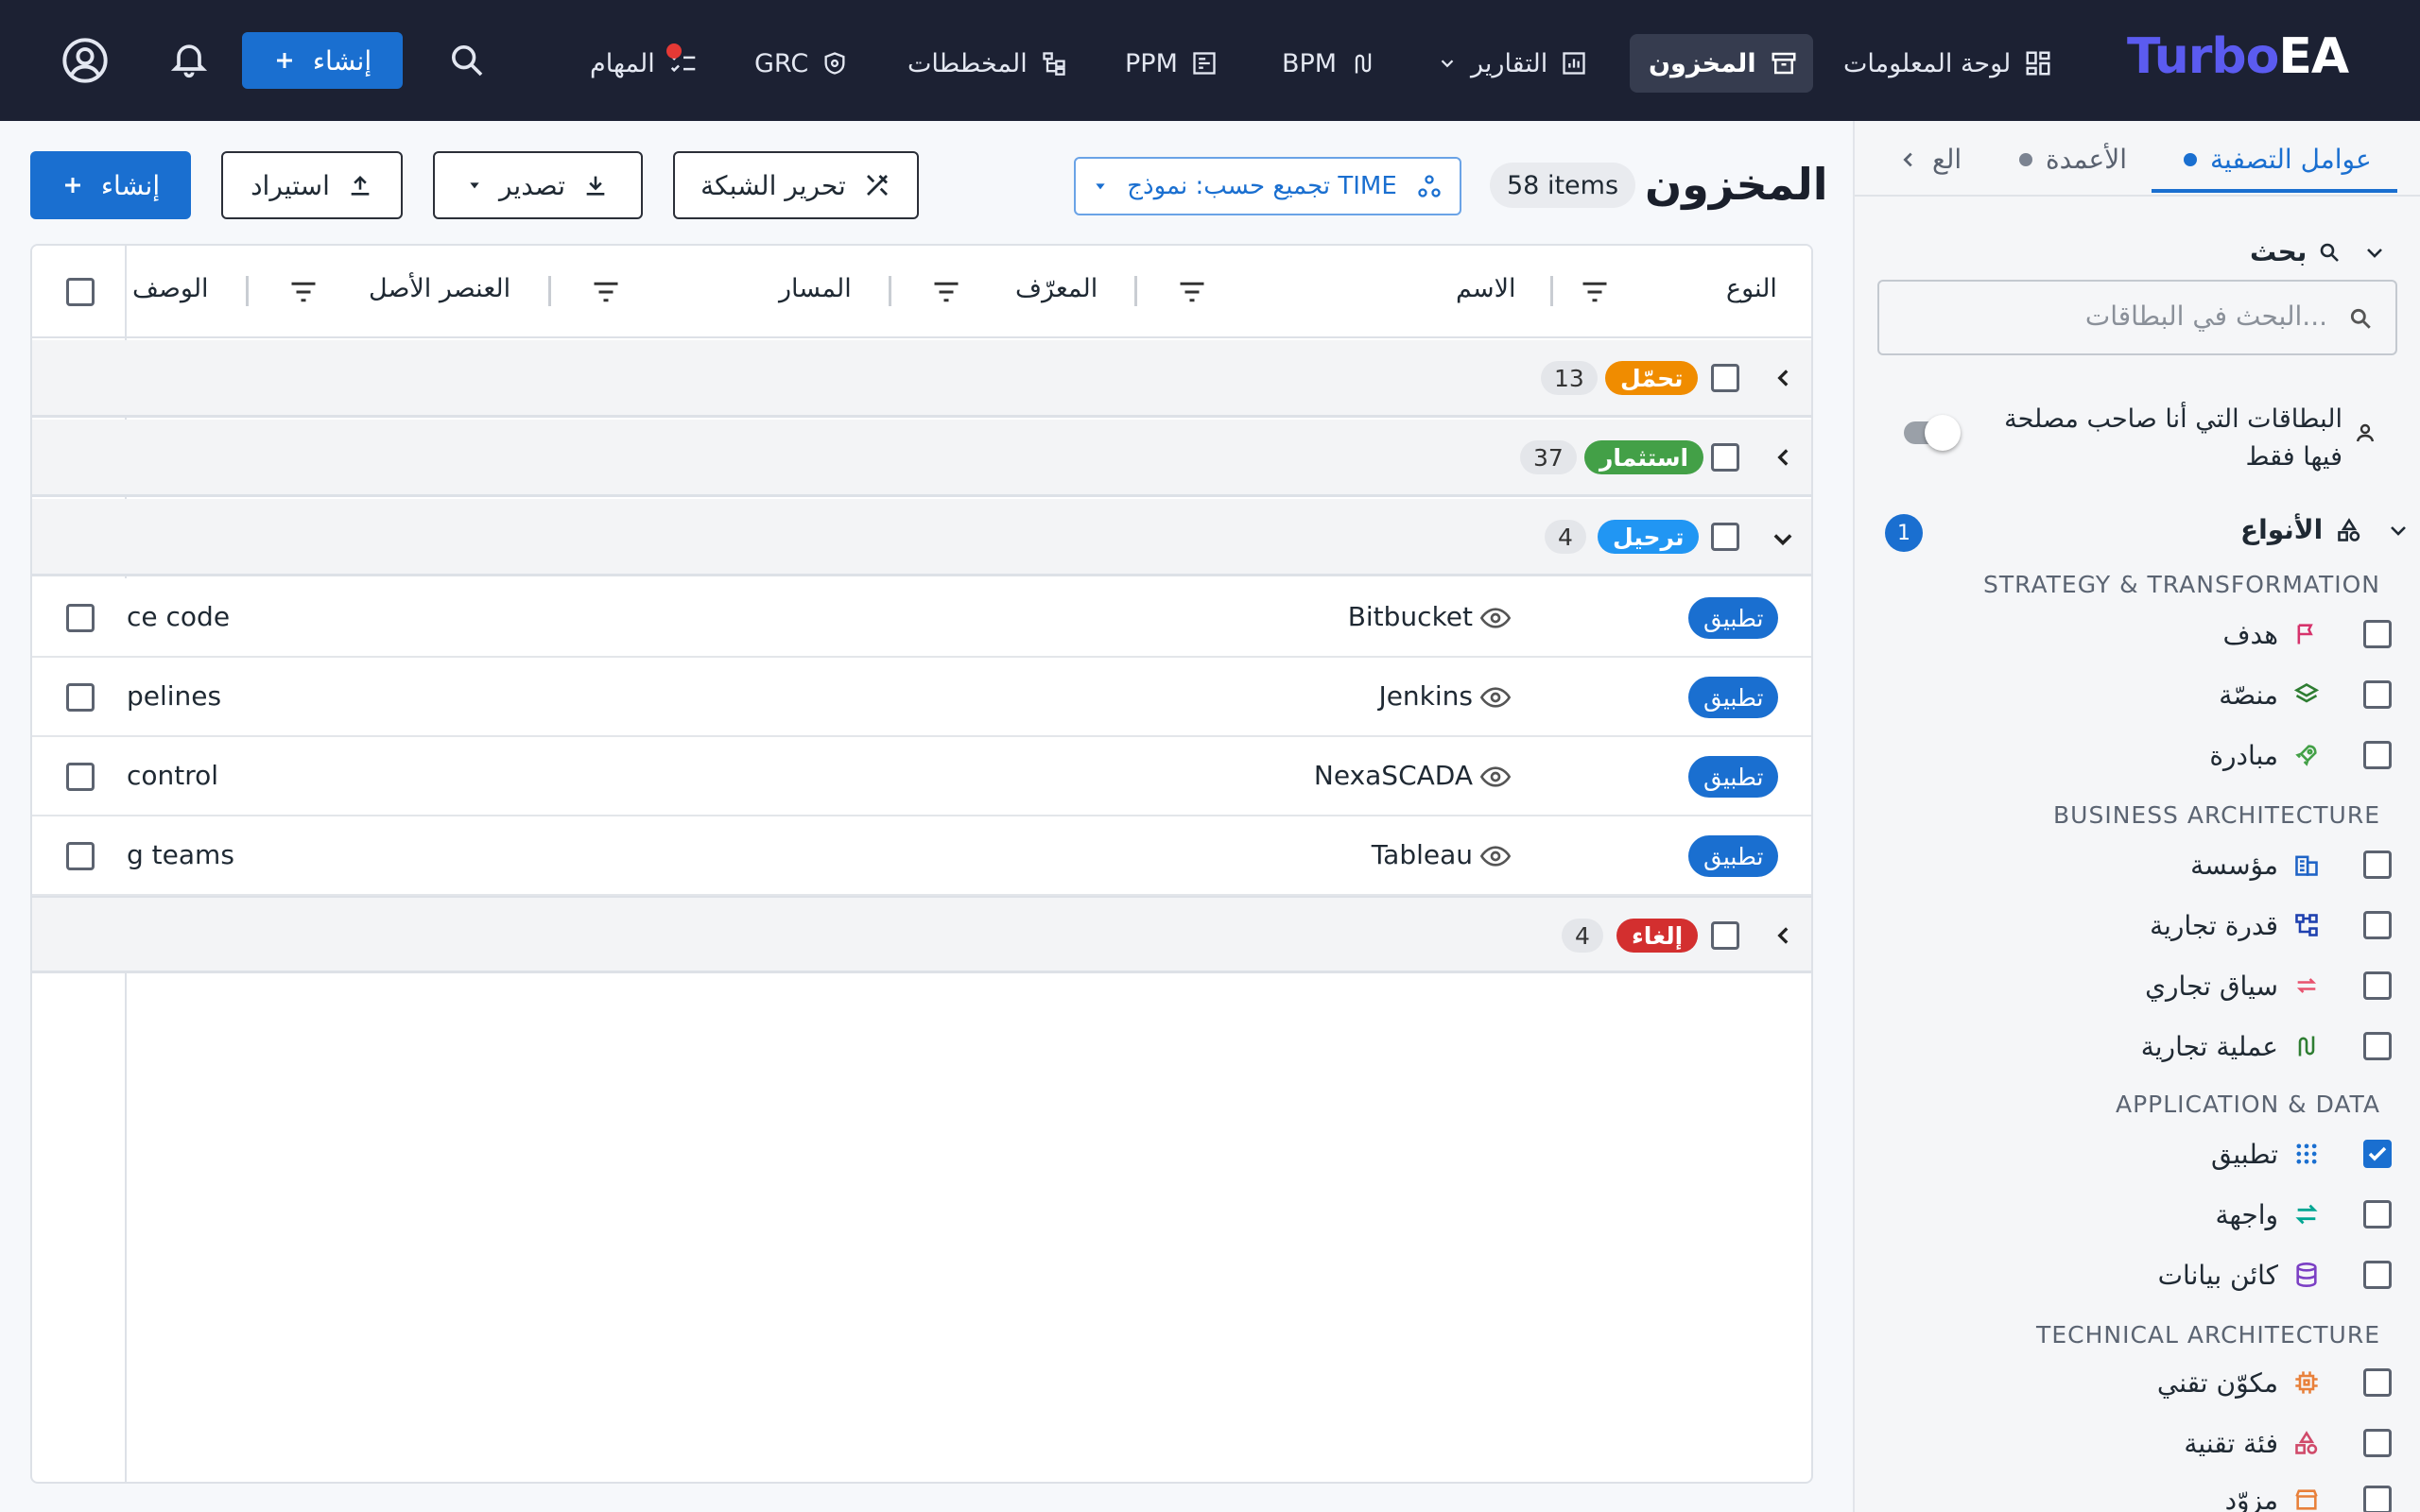 This screenshot has width=2420, height=1512. What do you see at coordinates (2271, 925) in the screenshot?
I see `type-filter-business-capability: قدرة تجارية` at bounding box center [2271, 925].